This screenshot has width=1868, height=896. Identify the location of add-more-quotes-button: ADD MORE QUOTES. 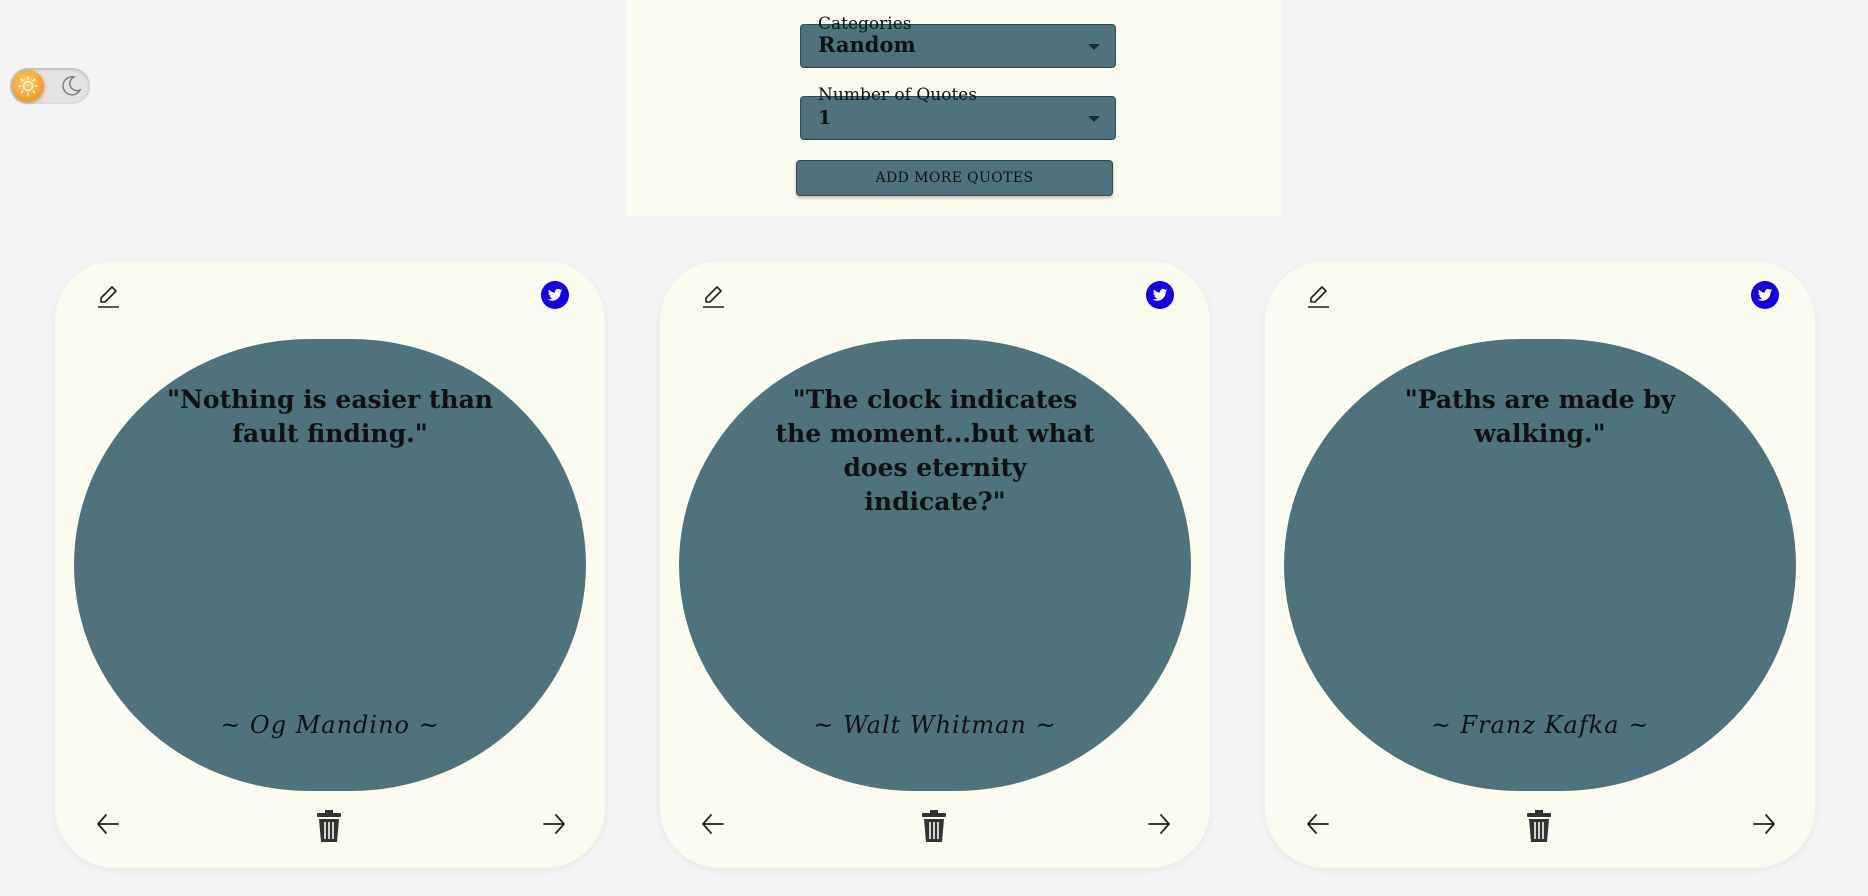
(954, 178).